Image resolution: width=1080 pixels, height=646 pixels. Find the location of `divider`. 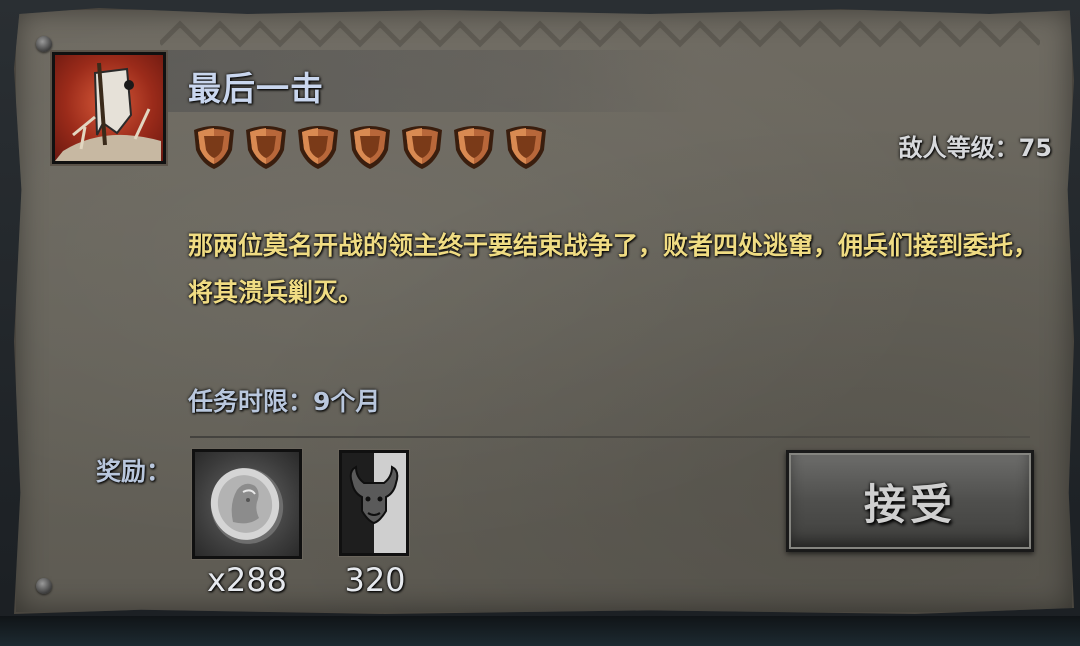

divider is located at coordinates (610, 437).